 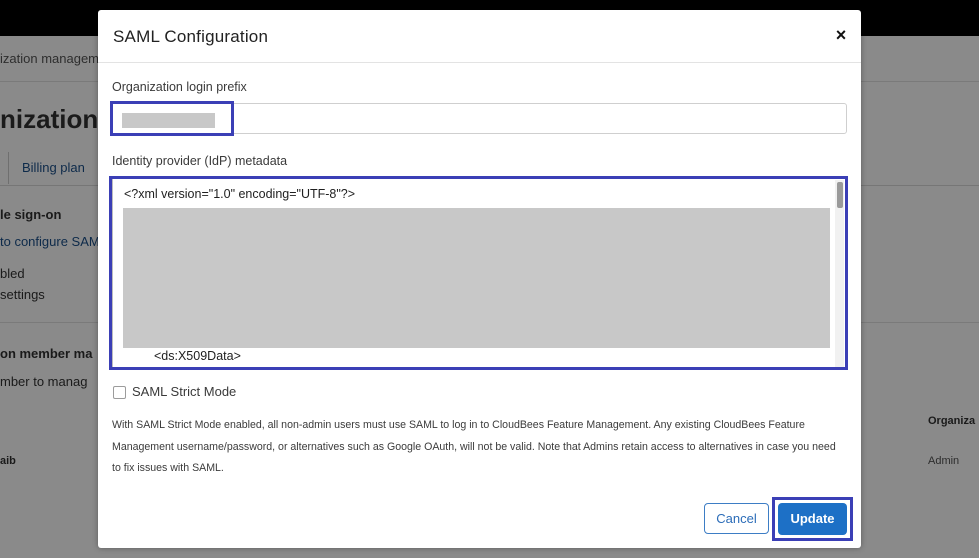 I want to click on table-row-role: Admin, so click(x=944, y=461).